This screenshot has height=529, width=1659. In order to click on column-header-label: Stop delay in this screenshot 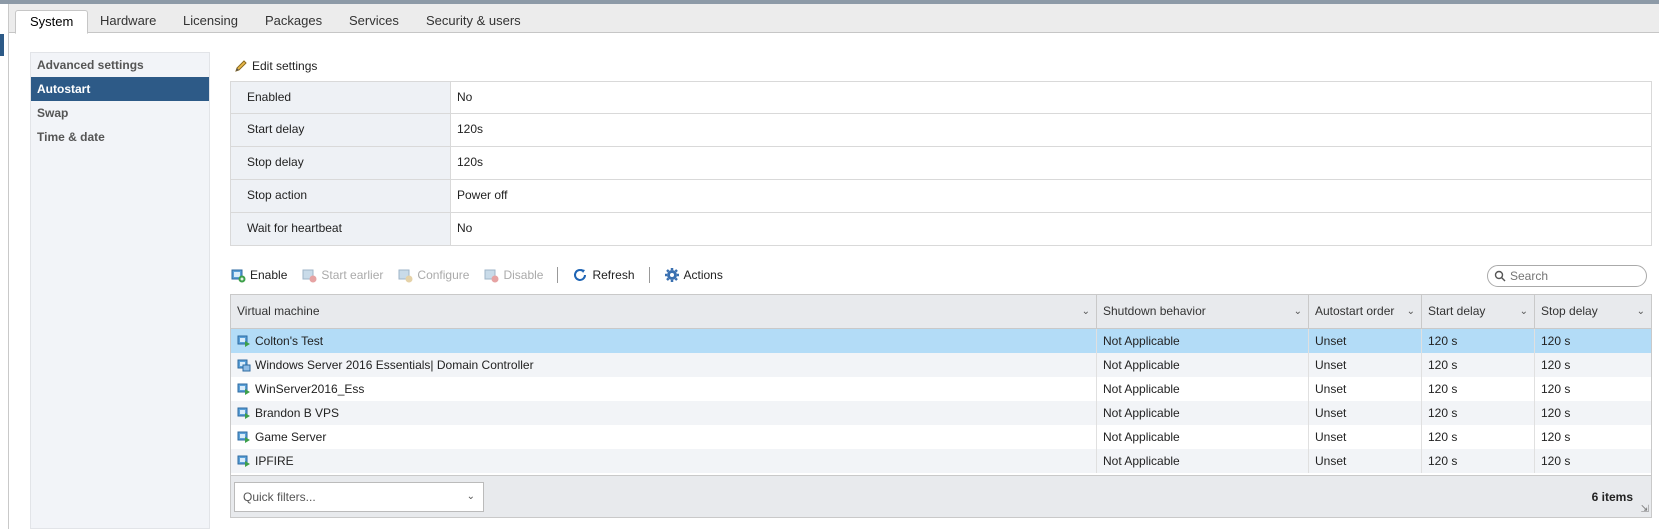, I will do `click(1569, 311)`.